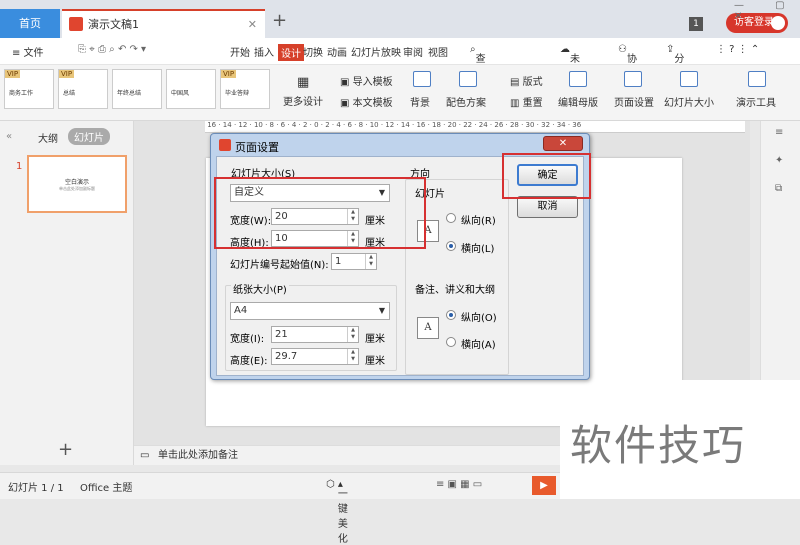  What do you see at coordinates (372, 103) in the screenshot?
I see `text-template-label: 本文模板` at bounding box center [372, 103].